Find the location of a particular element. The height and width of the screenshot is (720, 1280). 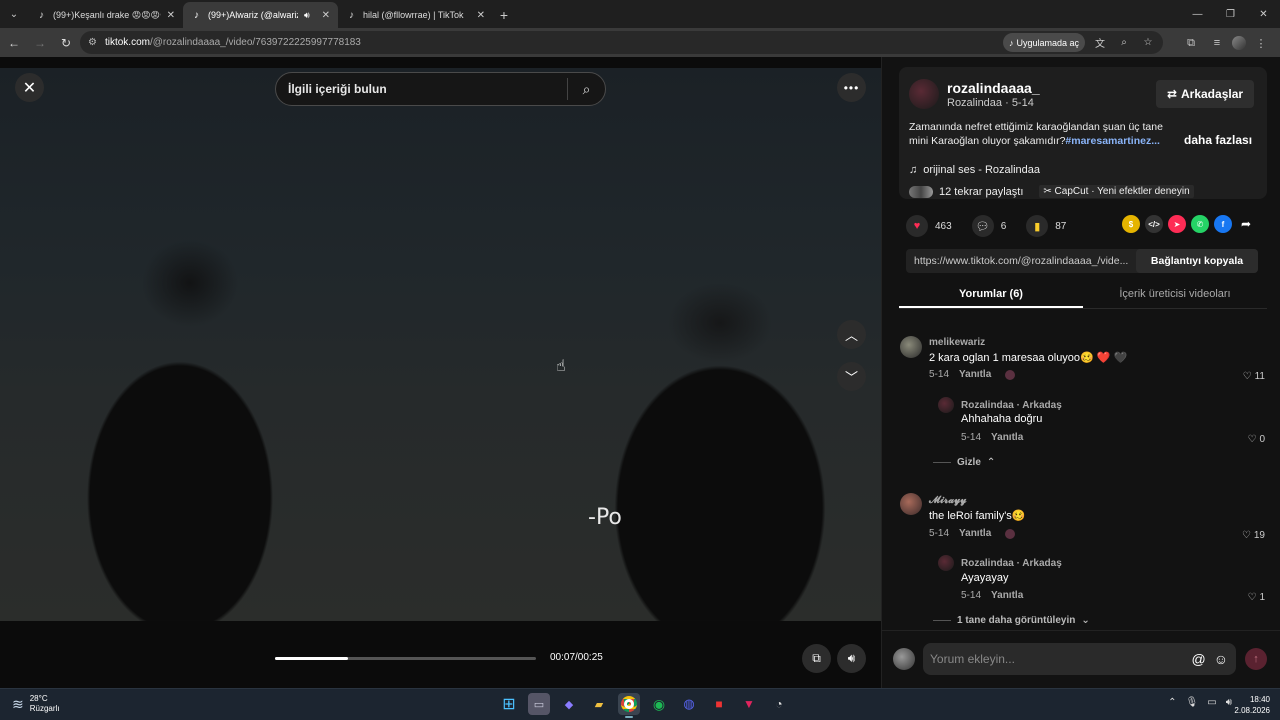

volume-button: 🔊︎ is located at coordinates (851, 658).